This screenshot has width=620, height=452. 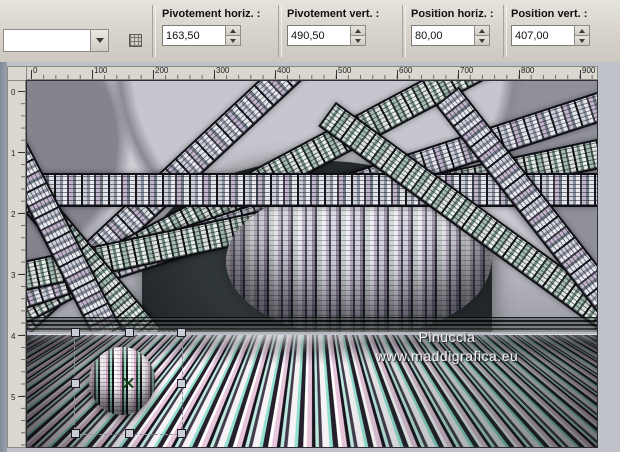 I want to click on selection-handle-se, so click(x=181, y=433).